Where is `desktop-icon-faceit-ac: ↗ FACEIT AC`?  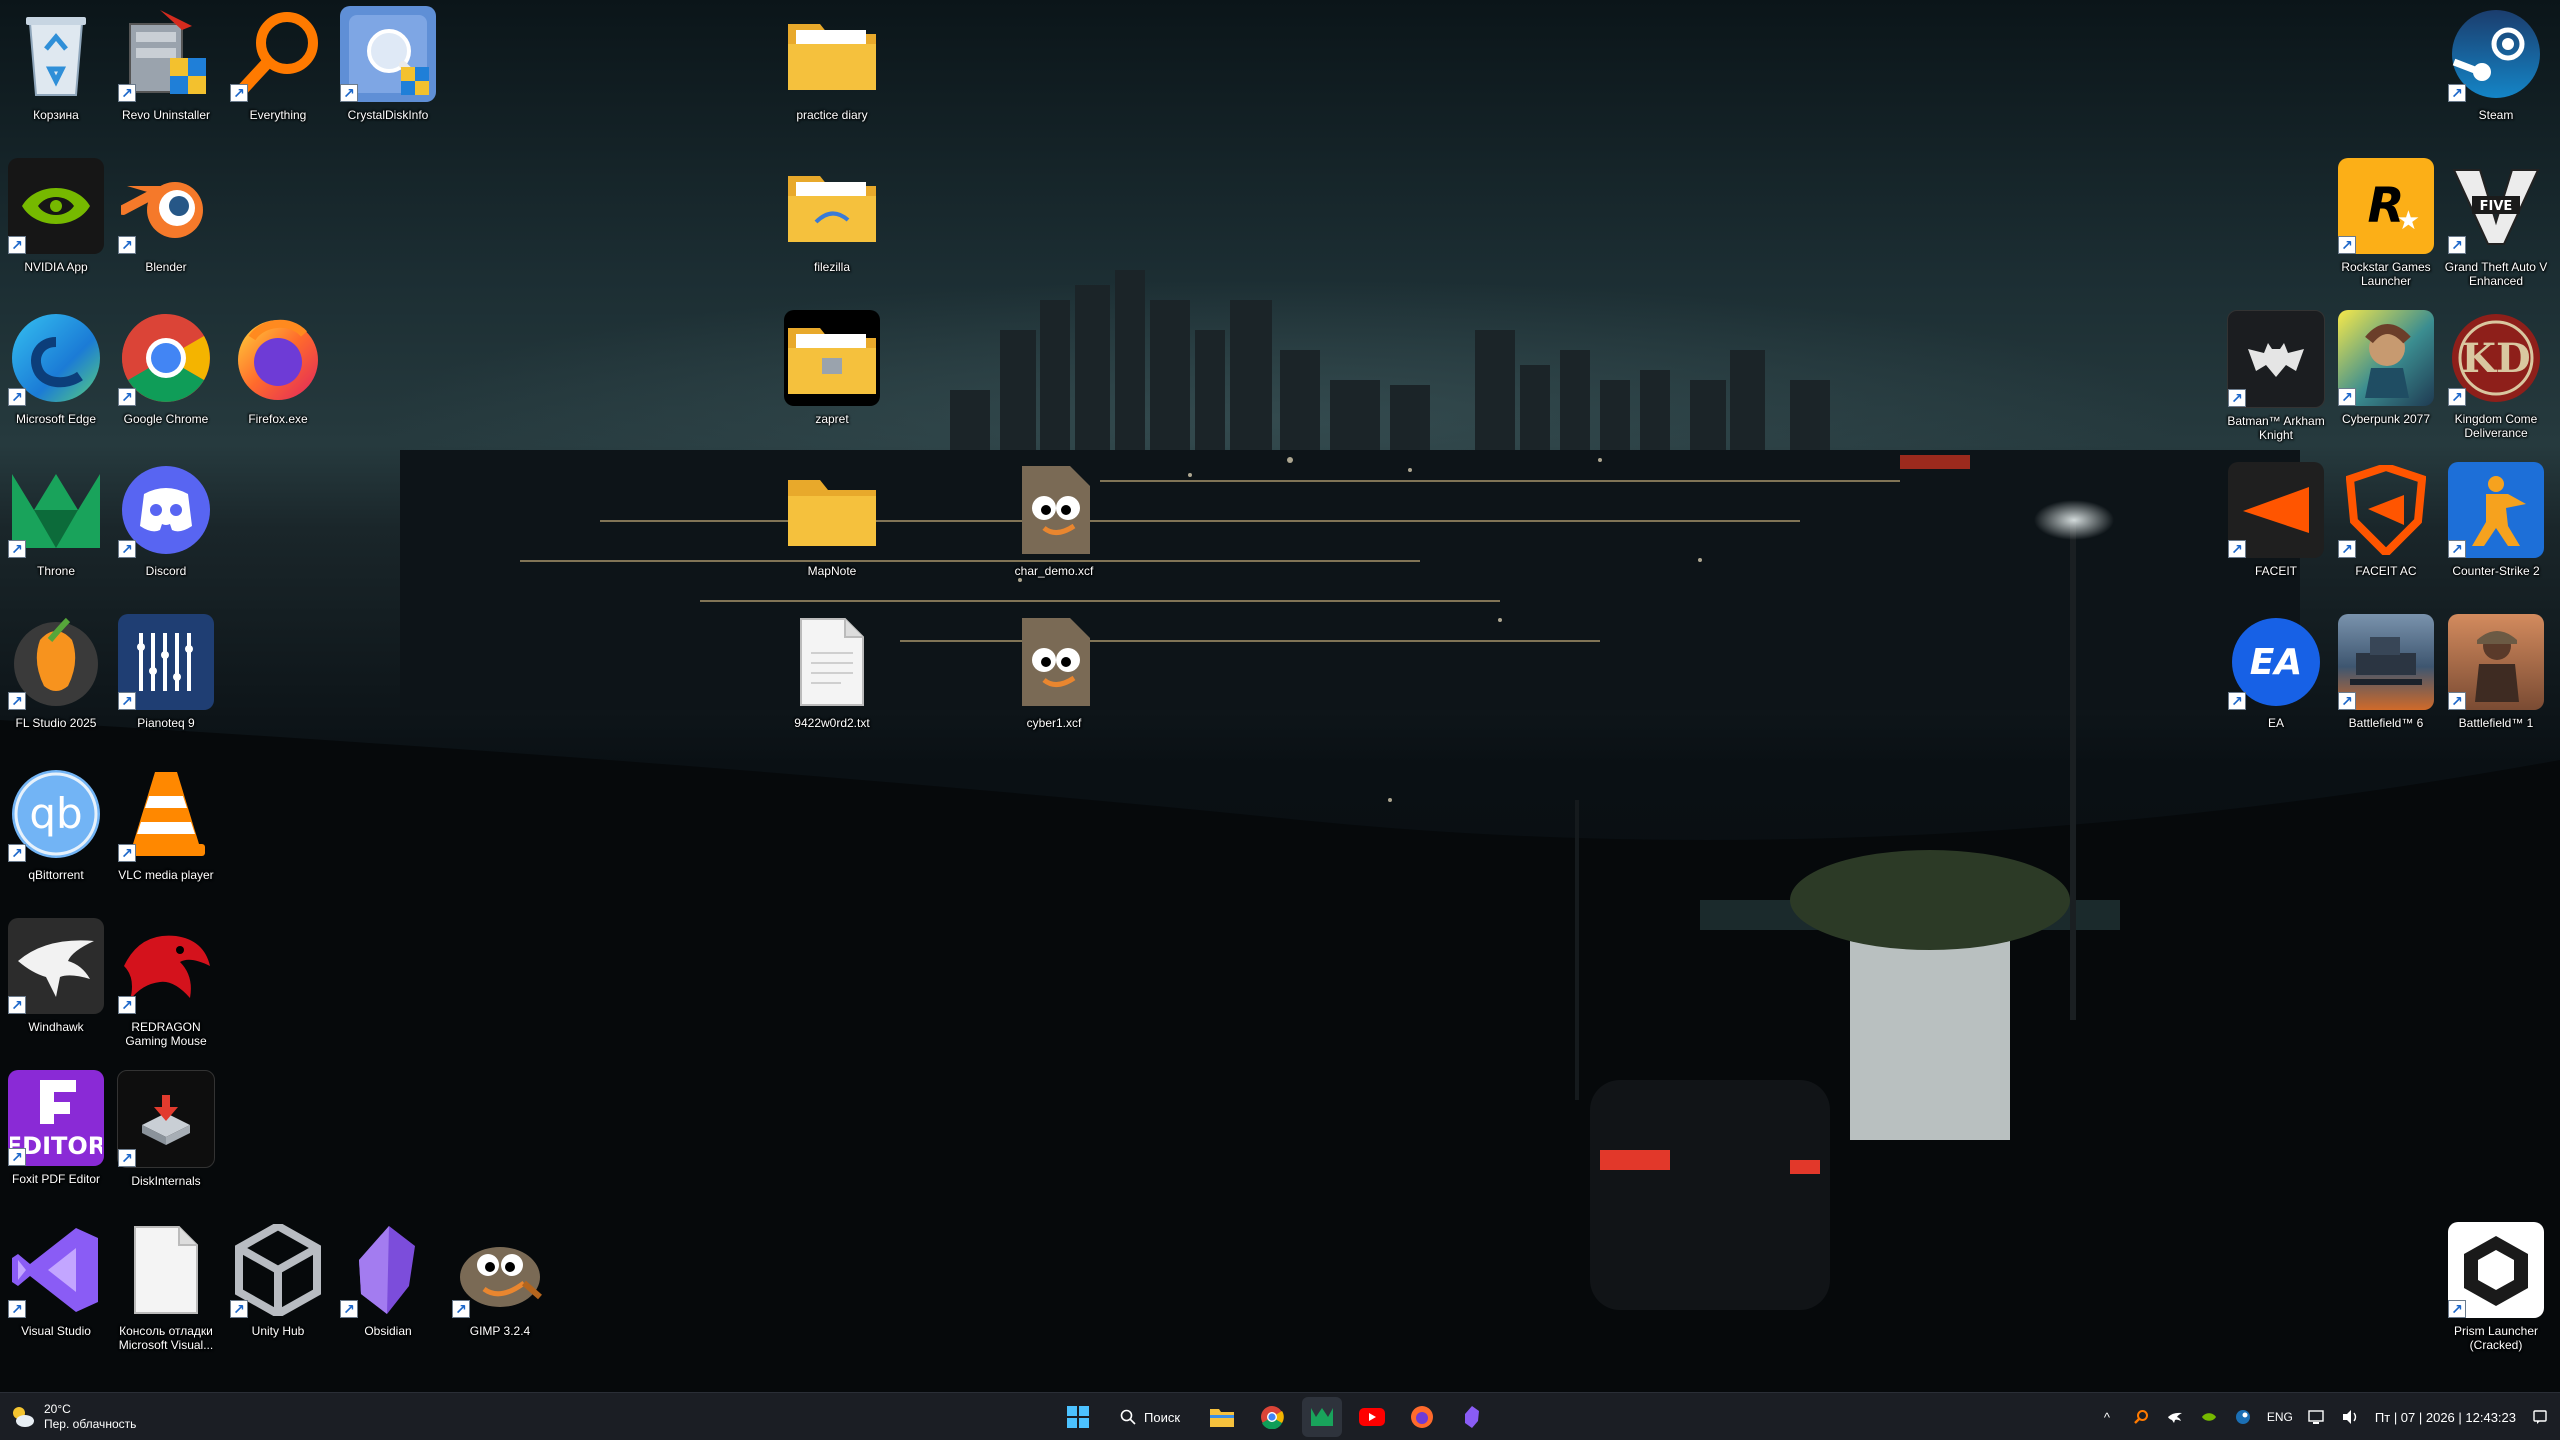
desktop-icon-faceit-ac: ↗ FACEIT AC is located at coordinates (2386, 520).